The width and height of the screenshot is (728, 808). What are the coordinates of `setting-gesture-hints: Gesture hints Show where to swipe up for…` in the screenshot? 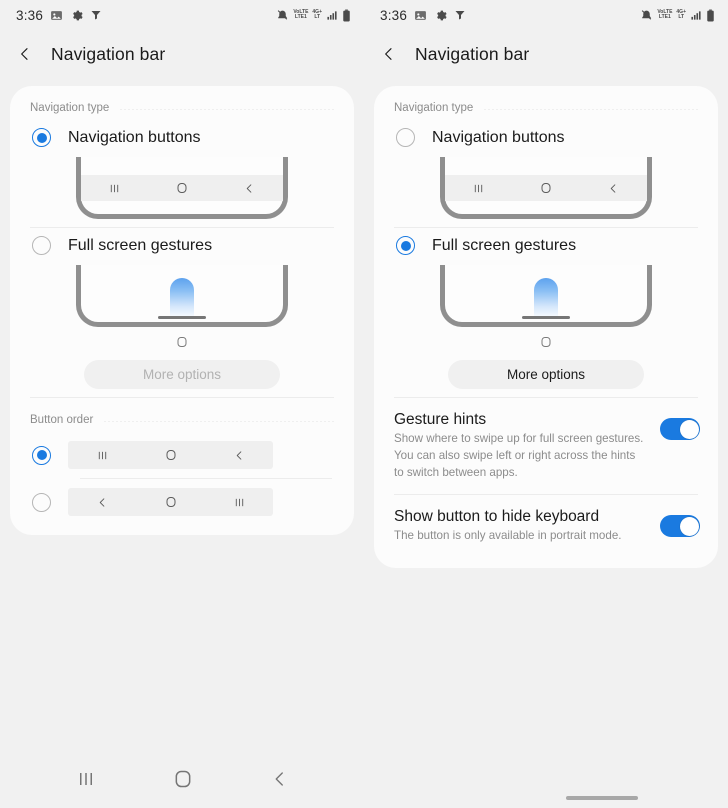 It's located at (546, 446).